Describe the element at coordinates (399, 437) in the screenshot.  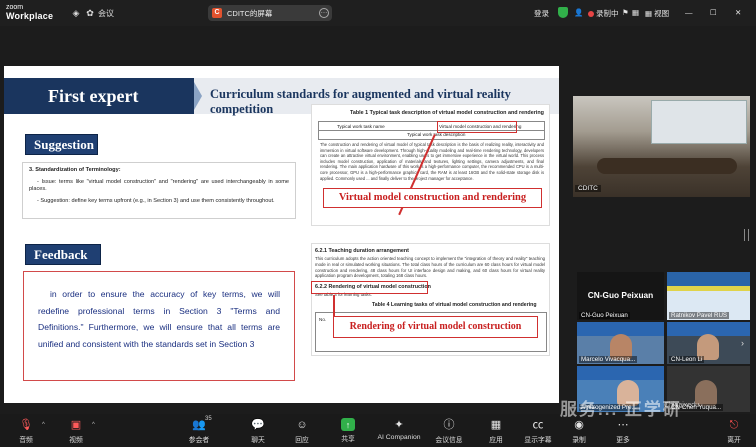
I see `ai-companion-label: AI Companion` at that location.